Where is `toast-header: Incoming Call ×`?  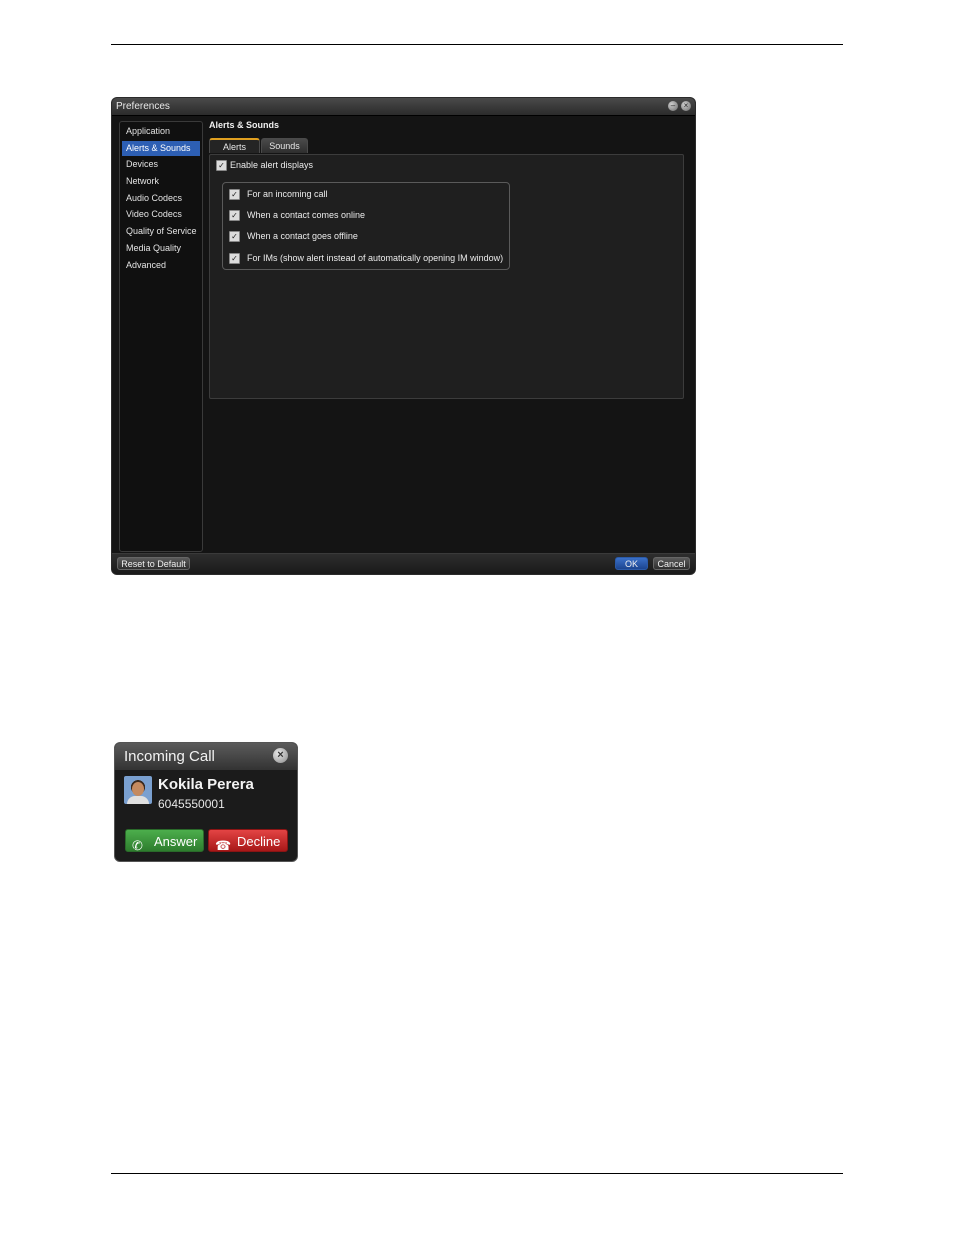 toast-header: Incoming Call × is located at coordinates (206, 756).